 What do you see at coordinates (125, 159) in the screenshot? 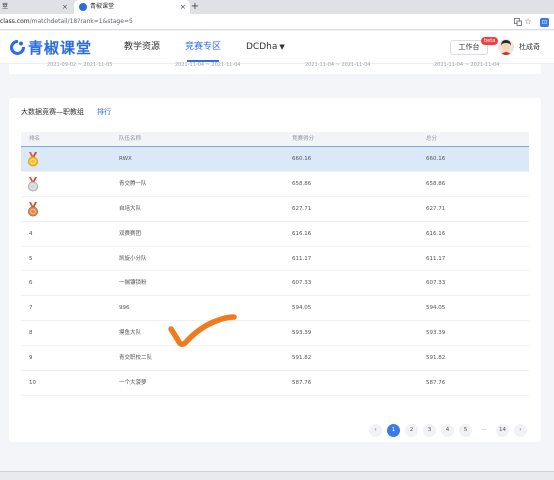
I see `team-name-cell: RWX` at bounding box center [125, 159].